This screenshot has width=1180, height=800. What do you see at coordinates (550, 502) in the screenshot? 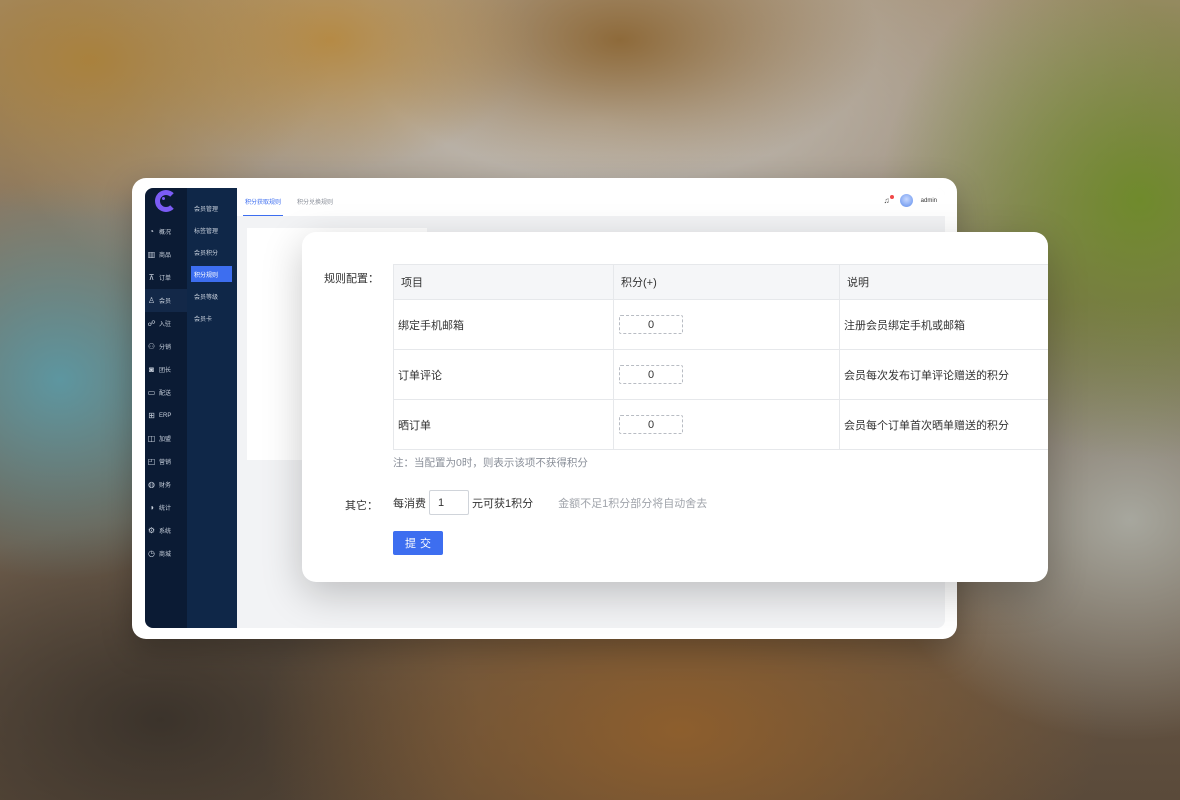
I see `spend-rule-row: 每消费 元可获1积分 金额不足1积分部分将自动舍去` at bounding box center [550, 502].